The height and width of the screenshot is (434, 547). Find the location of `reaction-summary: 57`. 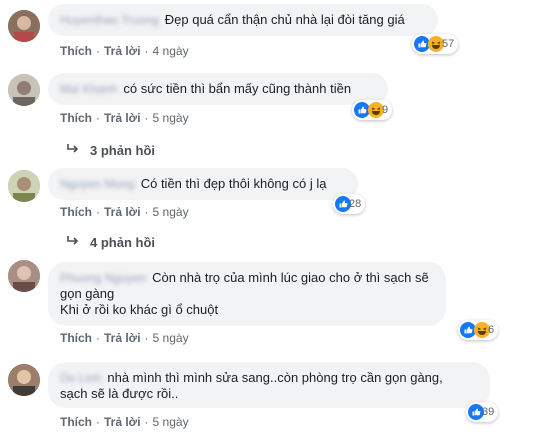

reaction-summary: 57 is located at coordinates (435, 44).